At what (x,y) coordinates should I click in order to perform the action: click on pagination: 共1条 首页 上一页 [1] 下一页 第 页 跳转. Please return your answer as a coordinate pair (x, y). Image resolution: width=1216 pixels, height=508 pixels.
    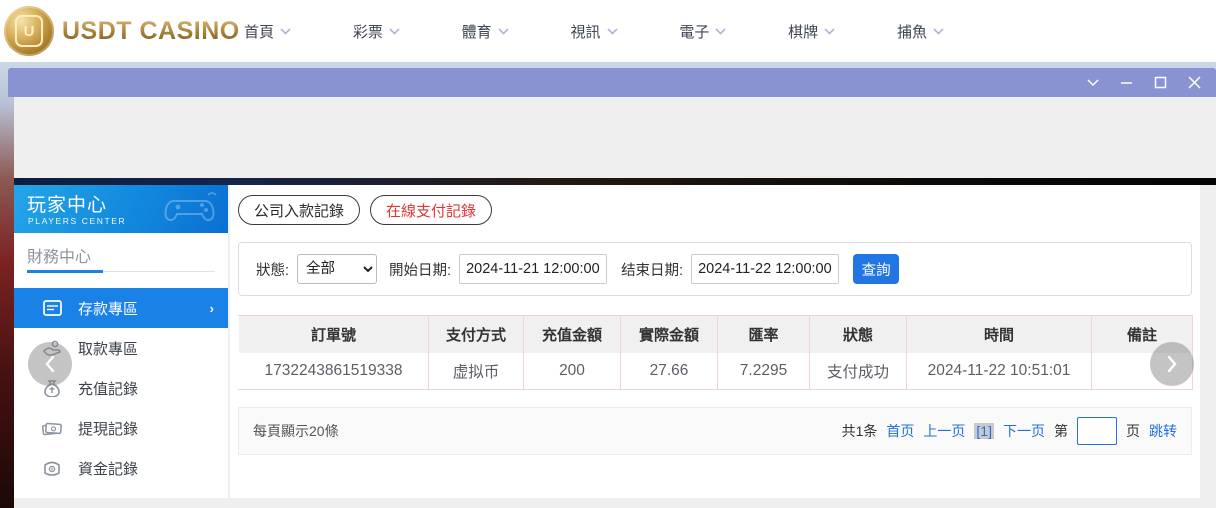
    Looking at the image, I should click on (1009, 431).